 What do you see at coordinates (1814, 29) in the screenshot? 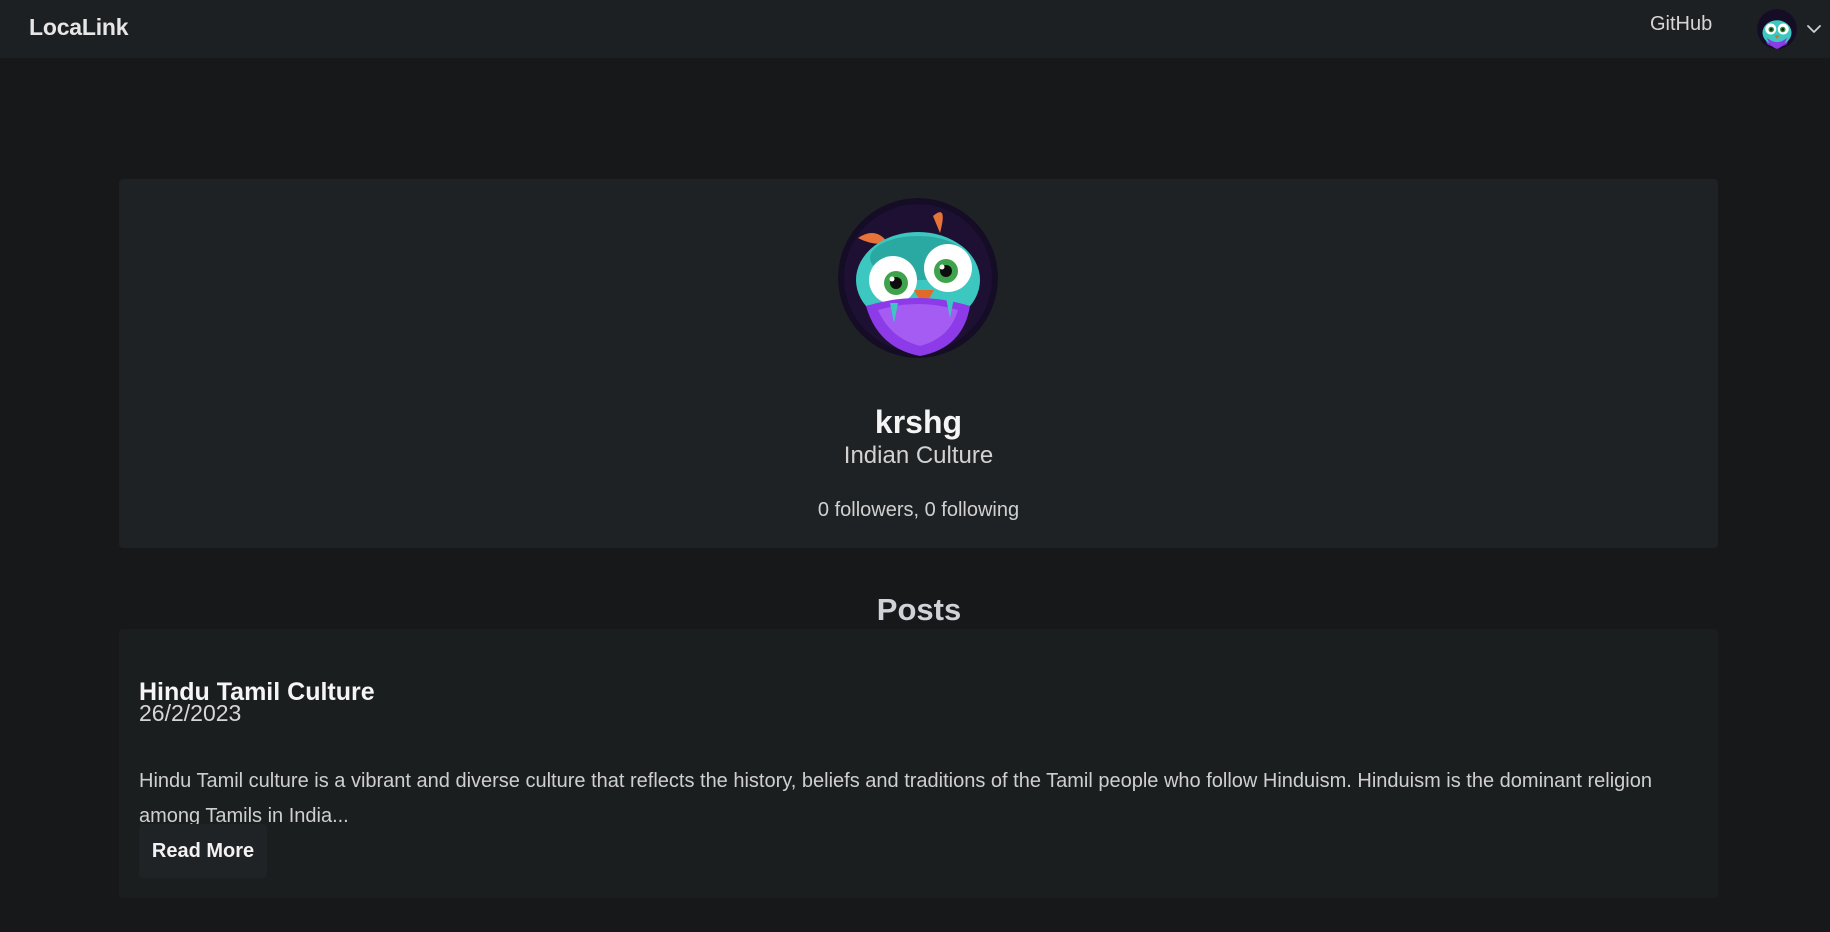
I see `chevron-down-icon` at bounding box center [1814, 29].